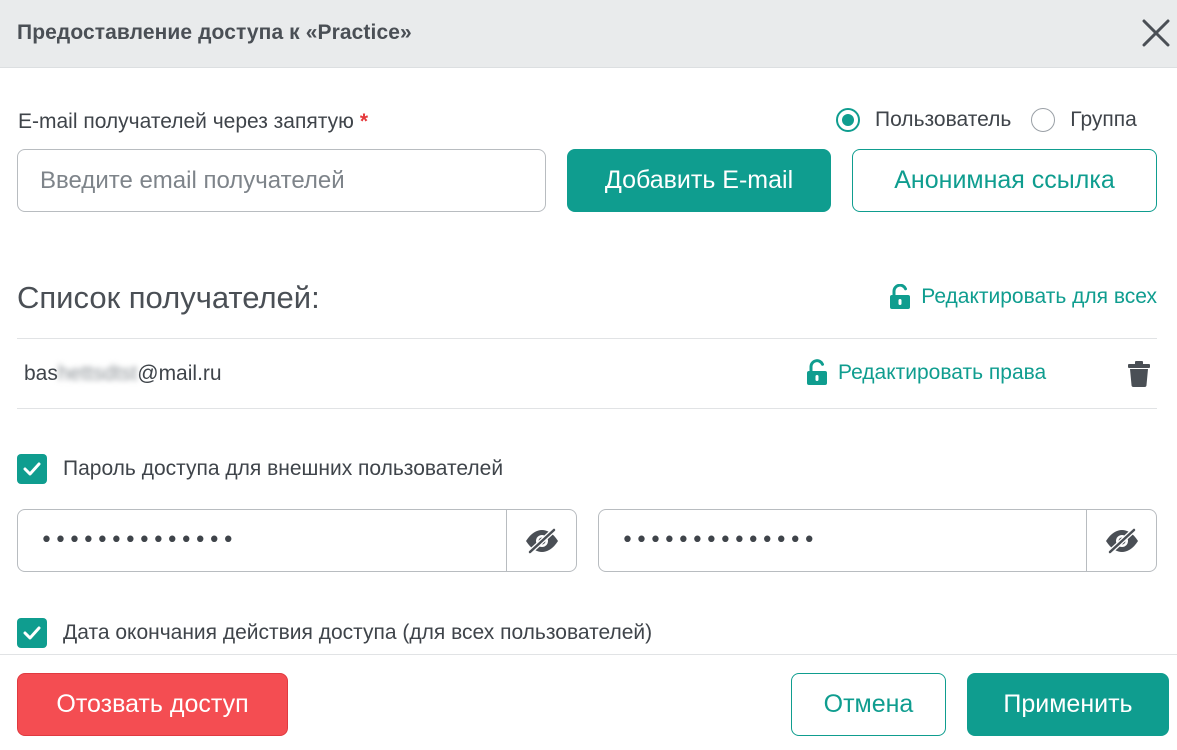 The width and height of the screenshot is (1177, 750). I want to click on close-icon, so click(1156, 33).